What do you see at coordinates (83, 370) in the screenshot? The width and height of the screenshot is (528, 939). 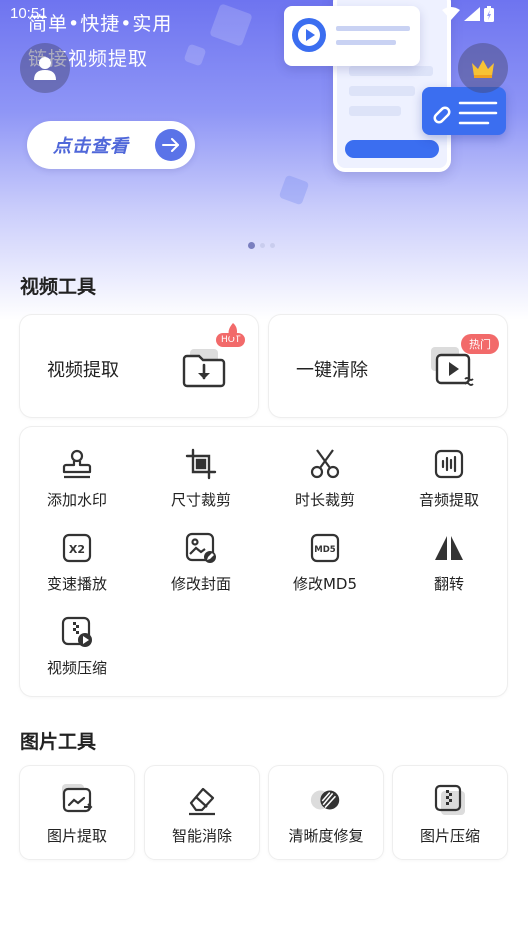 I see `video-extract-label: 视频提取` at bounding box center [83, 370].